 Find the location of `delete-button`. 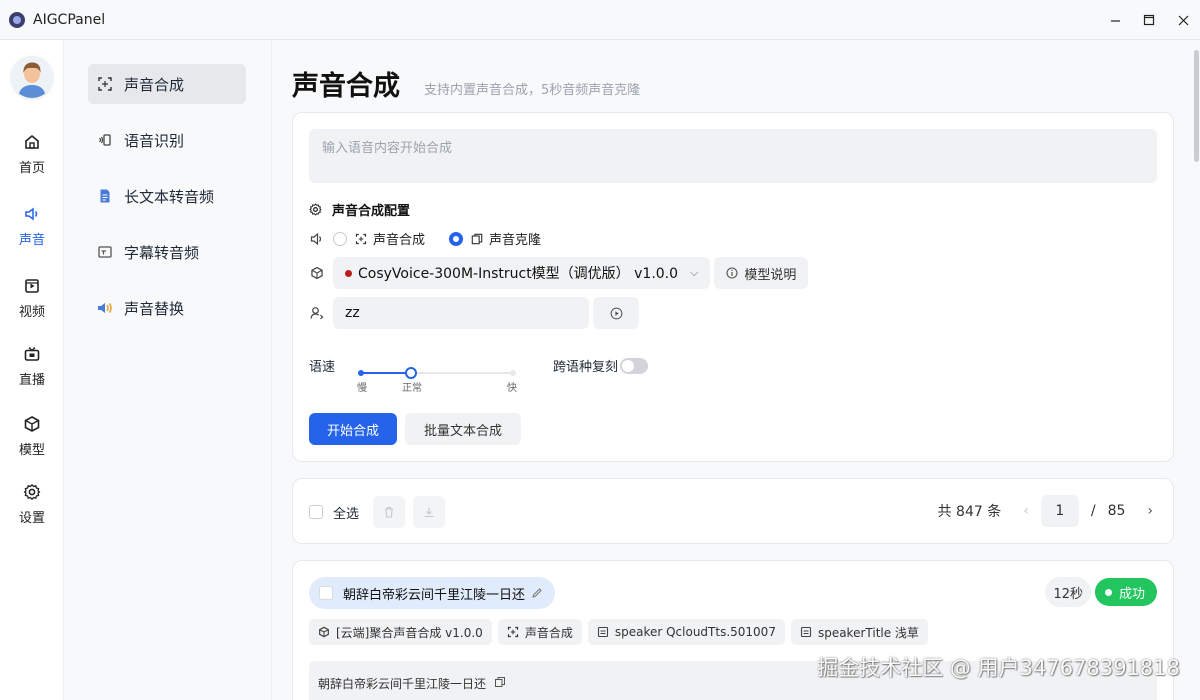

delete-button is located at coordinates (389, 512).